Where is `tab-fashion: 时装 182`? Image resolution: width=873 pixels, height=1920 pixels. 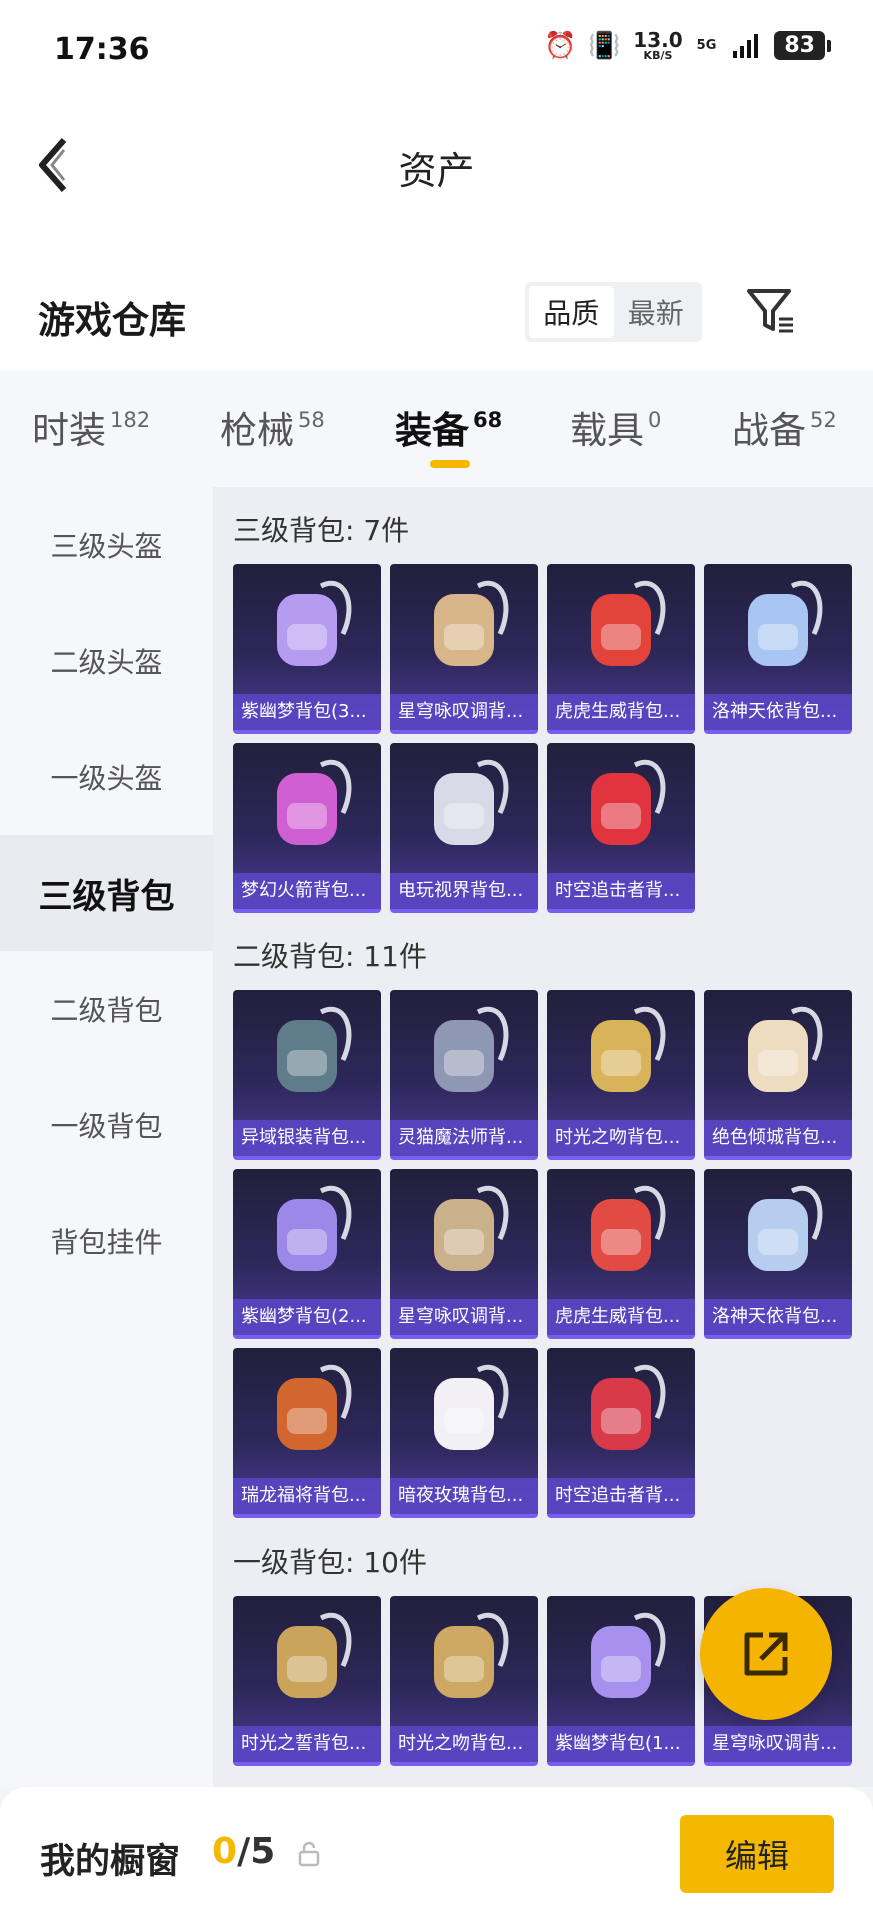
tab-fashion: 时装 182 is located at coordinates (91, 427).